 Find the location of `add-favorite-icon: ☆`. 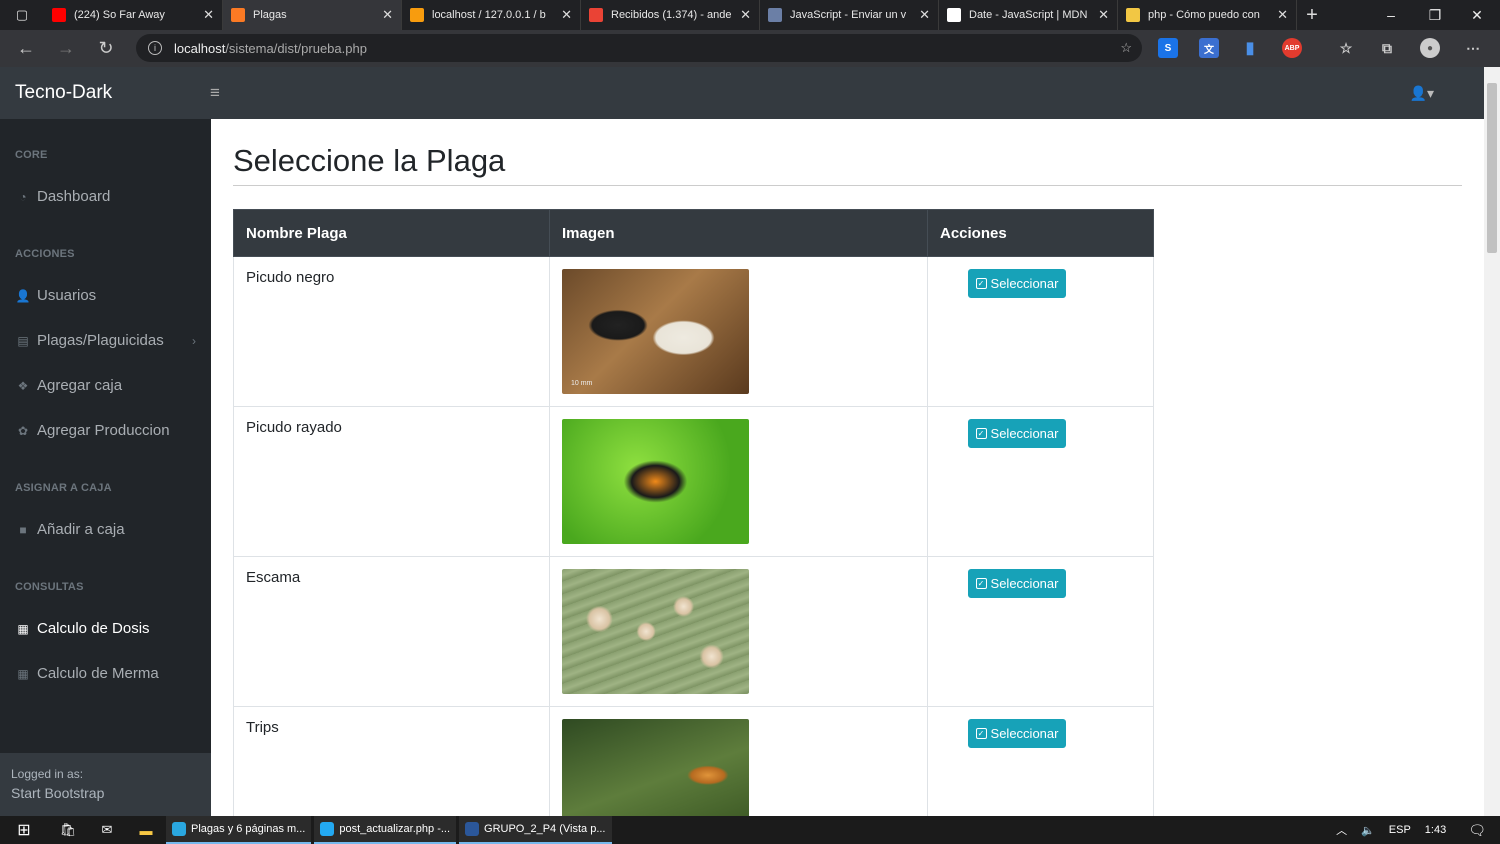

add-favorite-icon: ☆ is located at coordinates (1126, 48).